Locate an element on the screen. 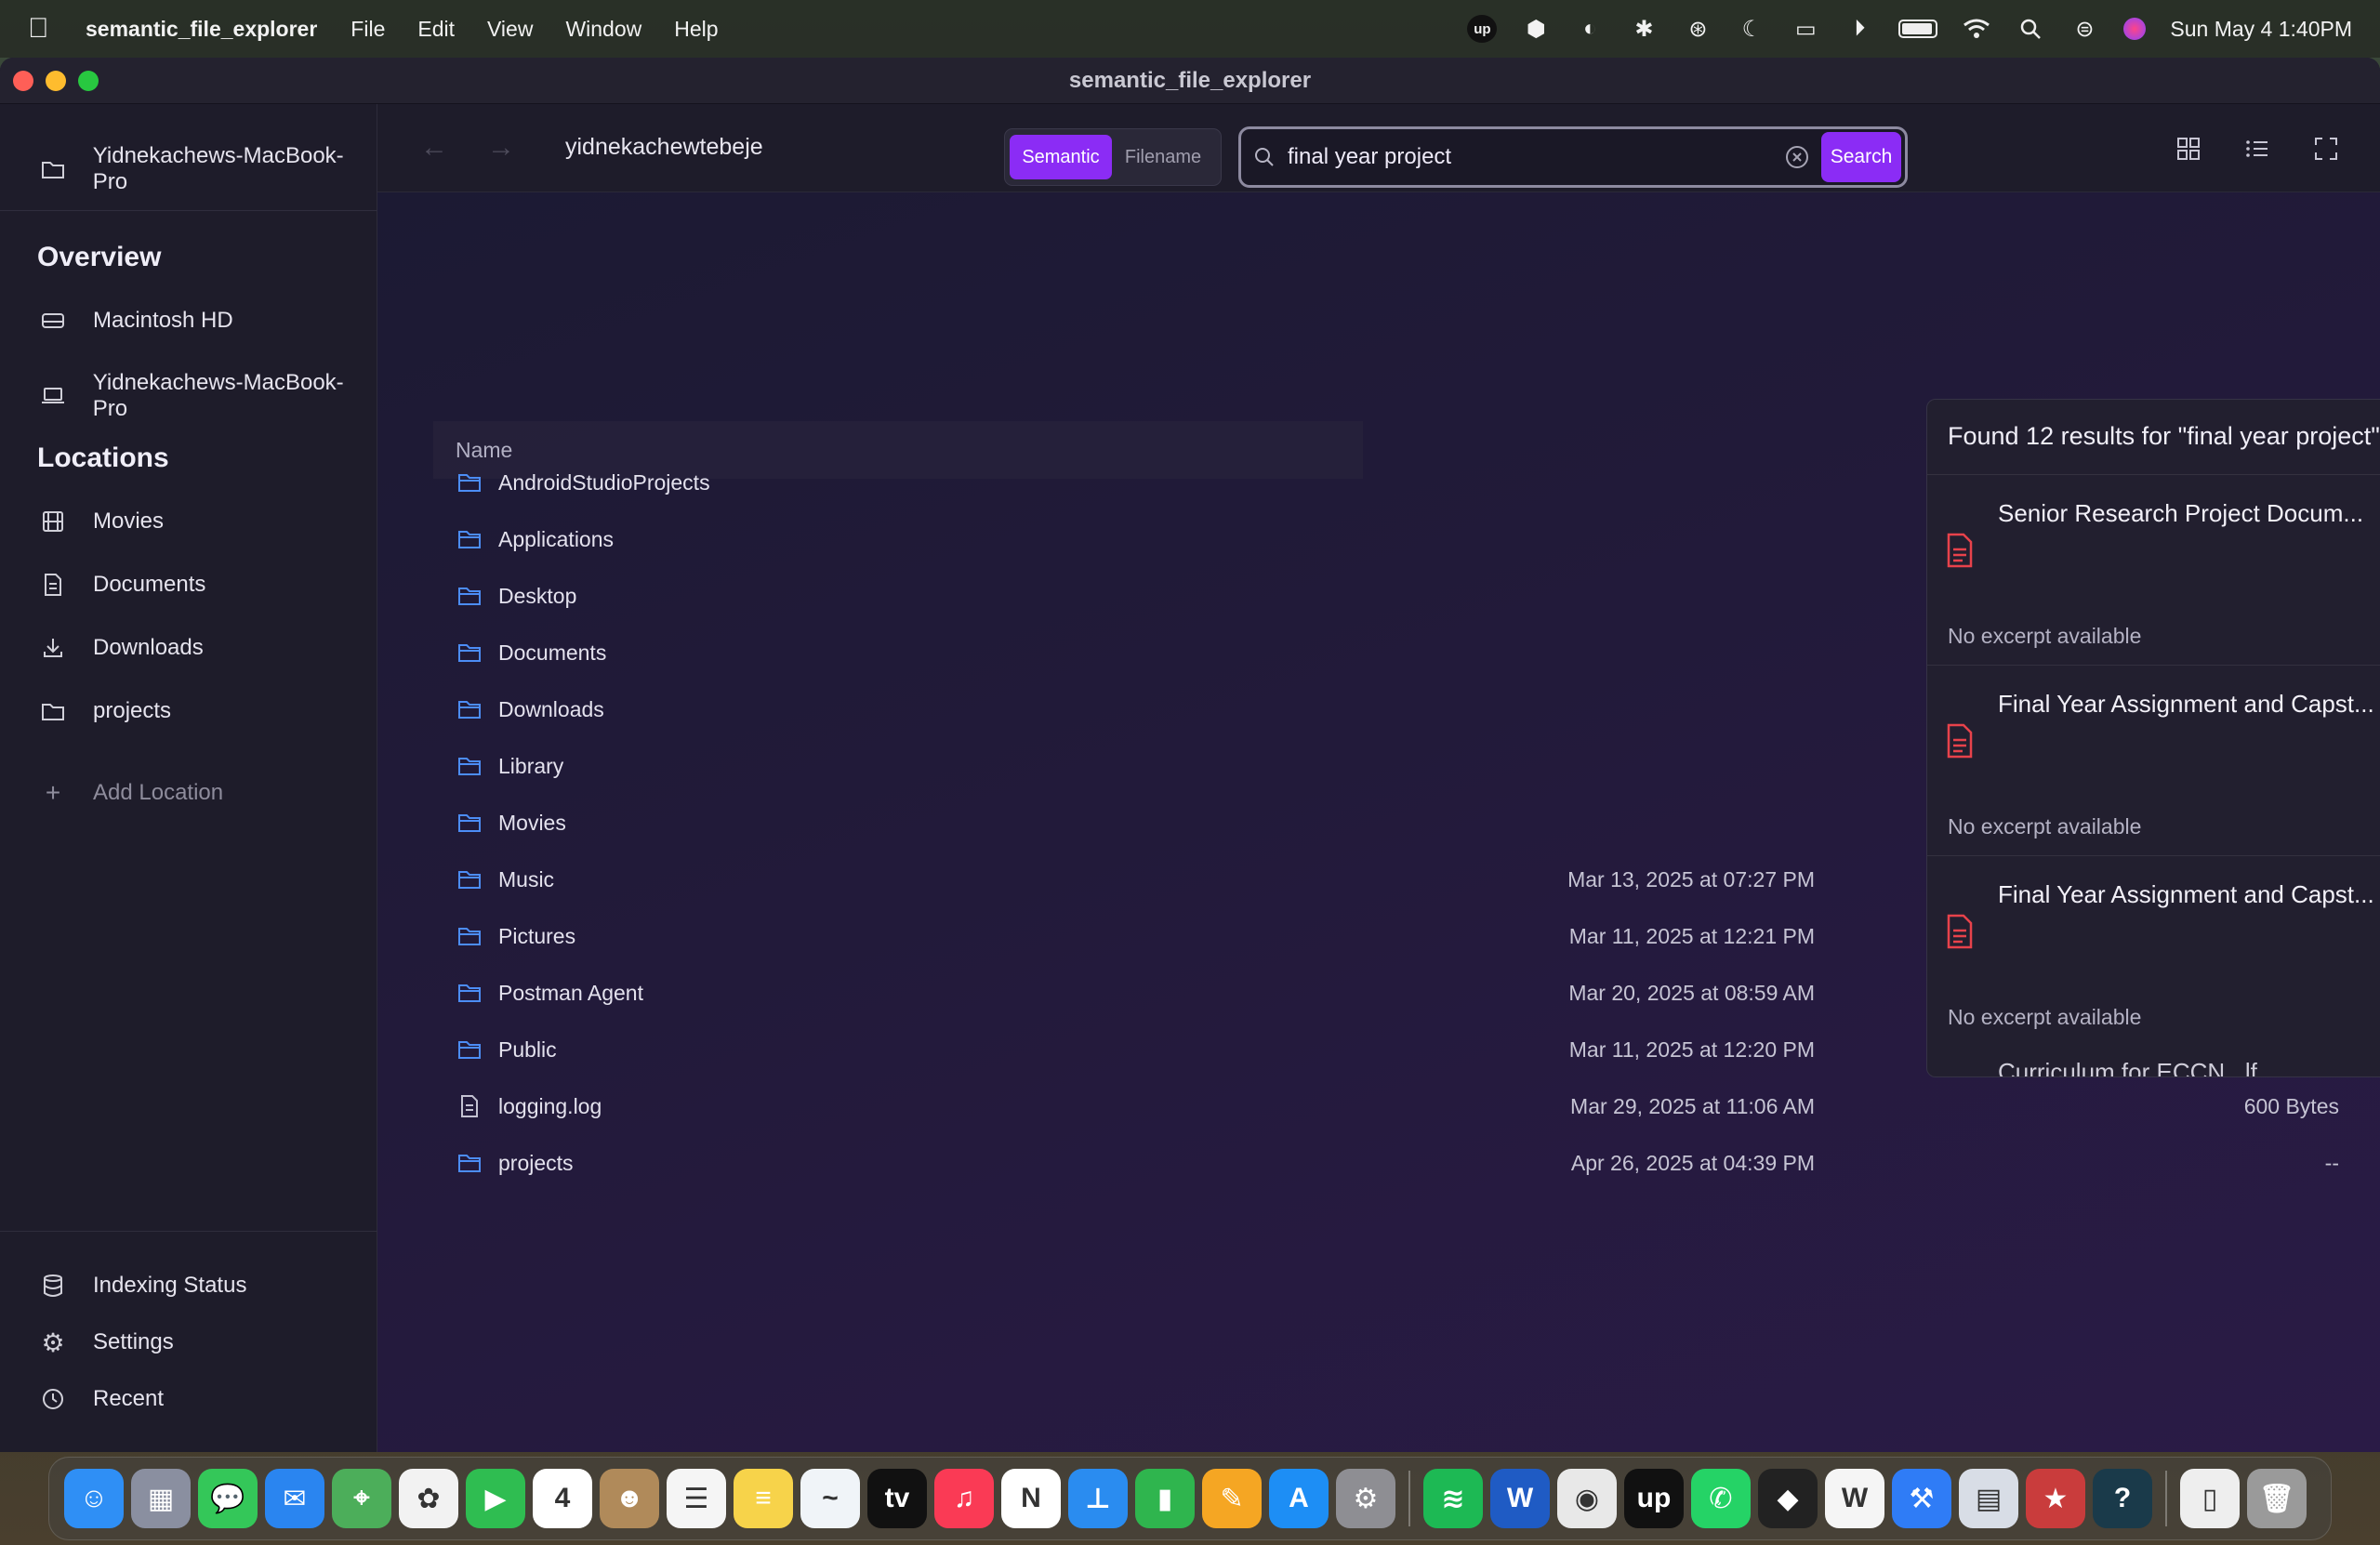 Image resolution: width=2380 pixels, height=1545 pixels. dock-wps-icon: W is located at coordinates (1854, 1499).